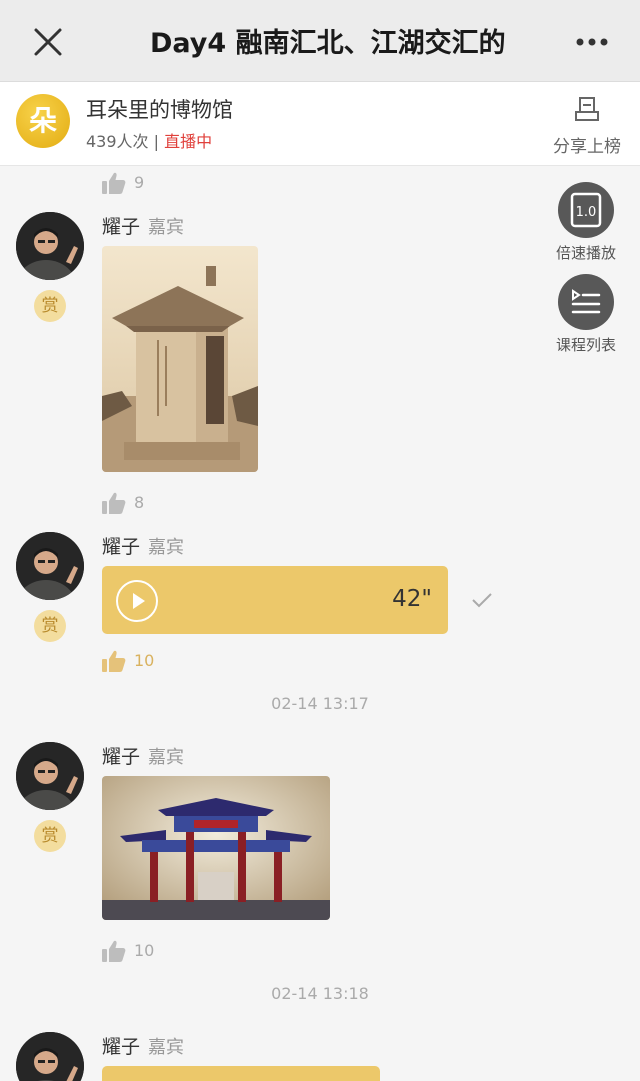  I want to click on timestamp: 02-14 13:17, so click(320, 703).